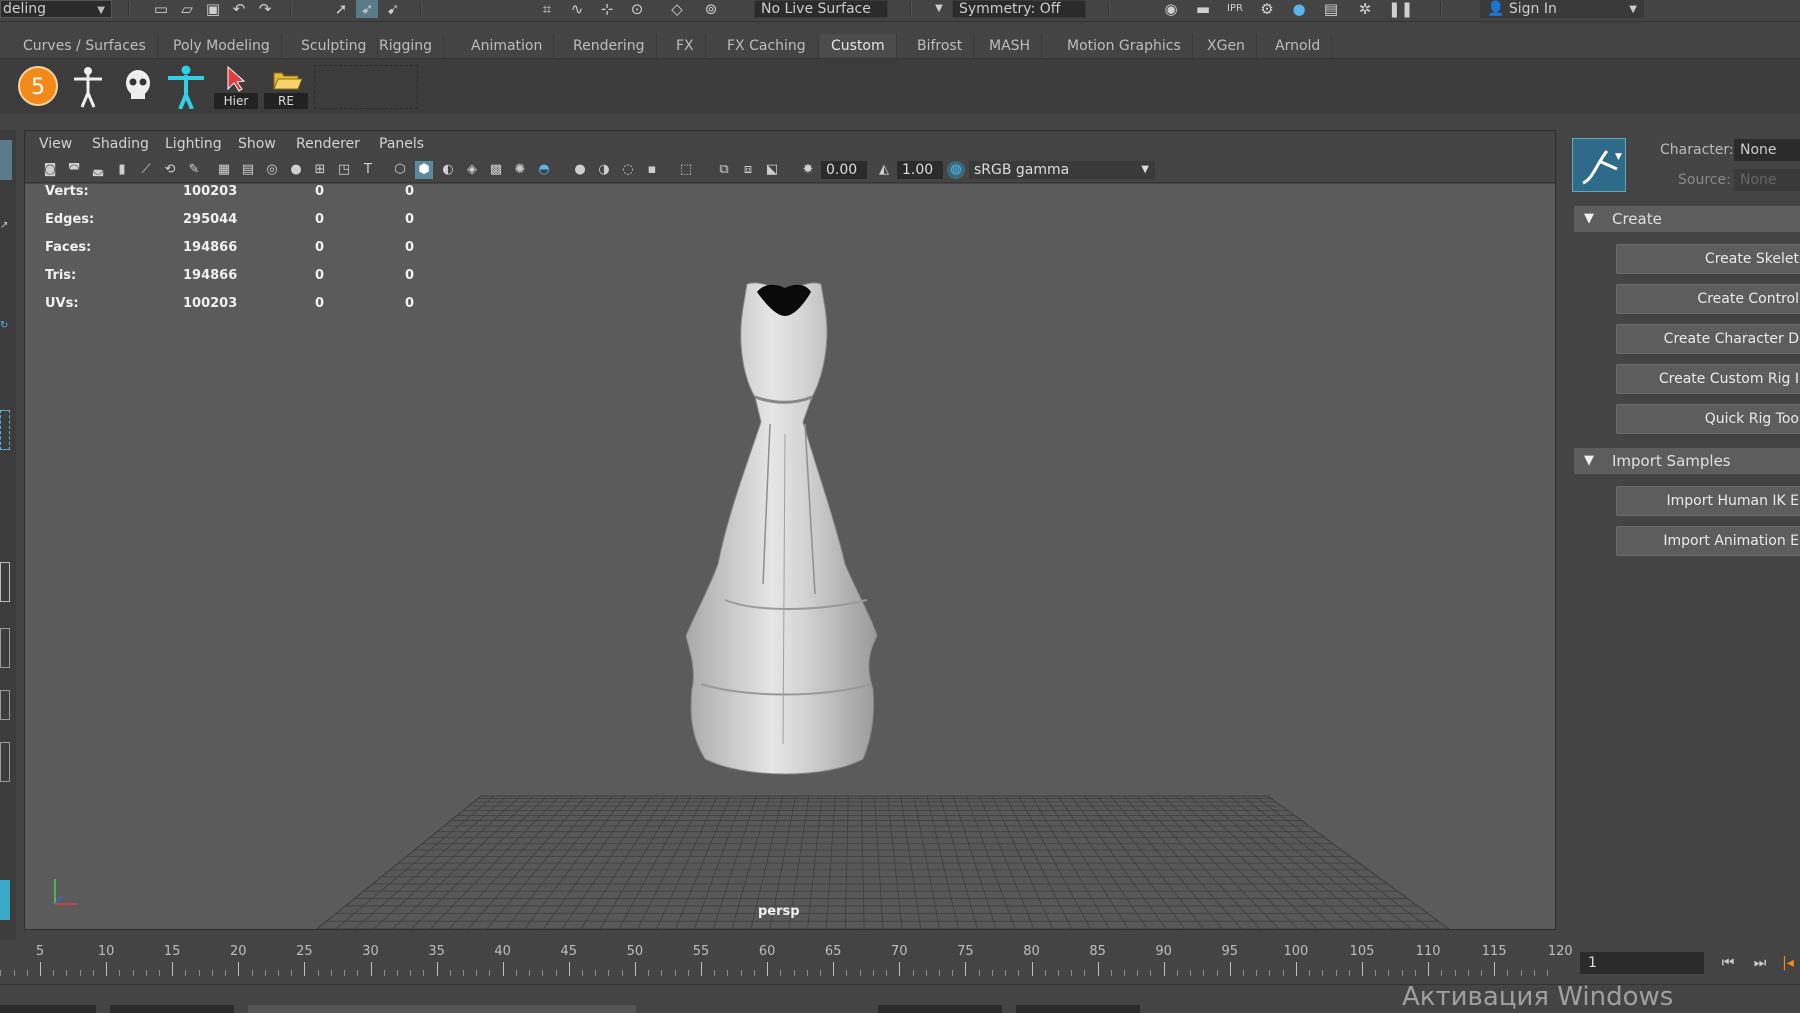 The image size is (1800, 1013). What do you see at coordinates (344, 170) in the screenshot?
I see `safe-action-icon: ◳` at bounding box center [344, 170].